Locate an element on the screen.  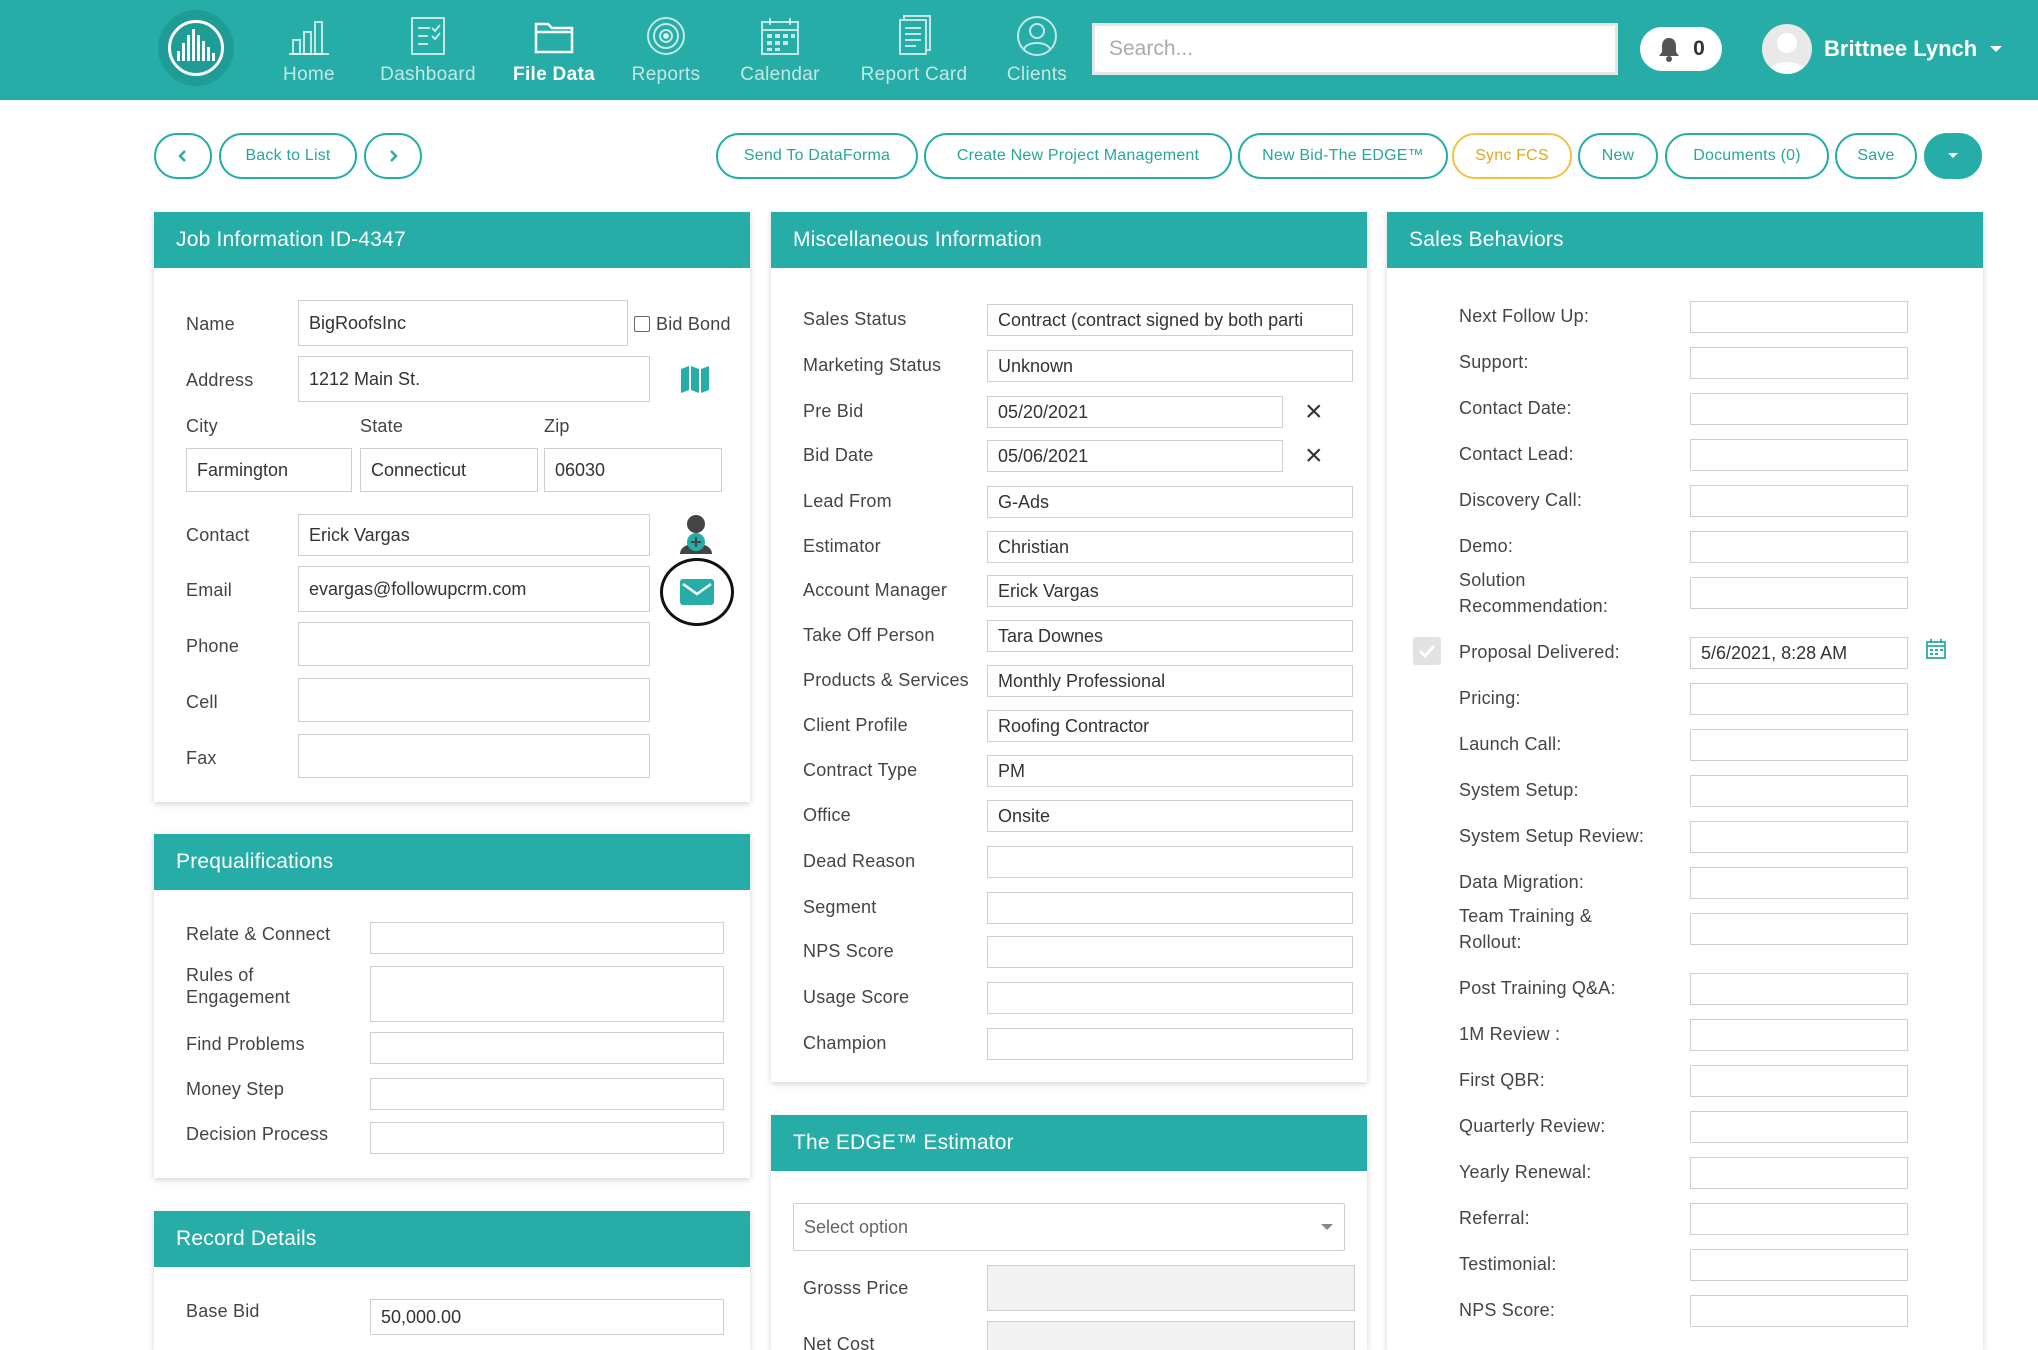
nav-clients: Clients is located at coordinates (1037, 54).